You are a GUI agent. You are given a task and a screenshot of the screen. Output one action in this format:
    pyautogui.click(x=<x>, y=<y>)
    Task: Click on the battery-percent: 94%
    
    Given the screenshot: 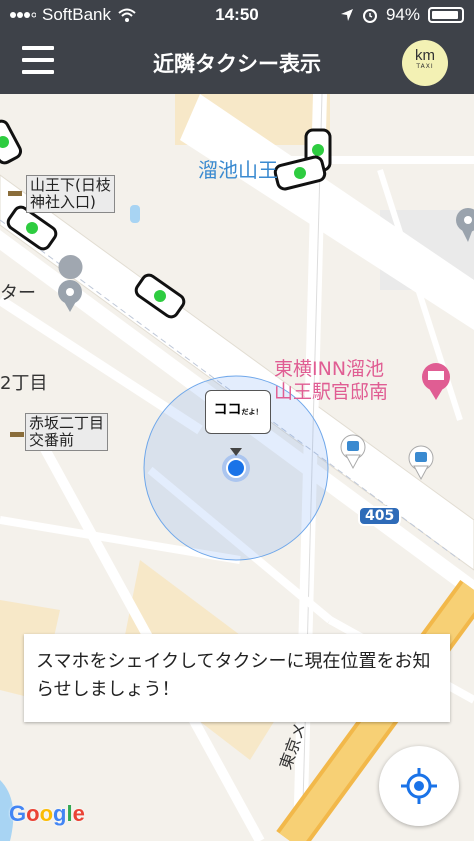 What is the action you would take?
    pyautogui.click(x=402, y=14)
    